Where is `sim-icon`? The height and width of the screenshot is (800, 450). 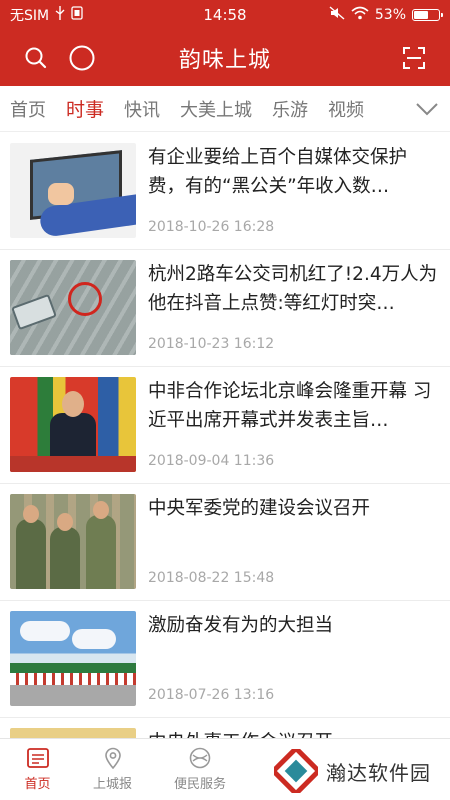
sim-icon is located at coordinates (77, 15).